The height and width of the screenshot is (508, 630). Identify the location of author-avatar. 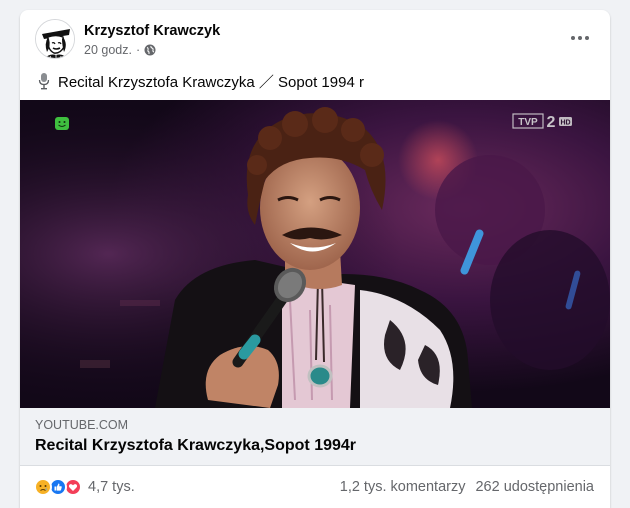
(55, 39).